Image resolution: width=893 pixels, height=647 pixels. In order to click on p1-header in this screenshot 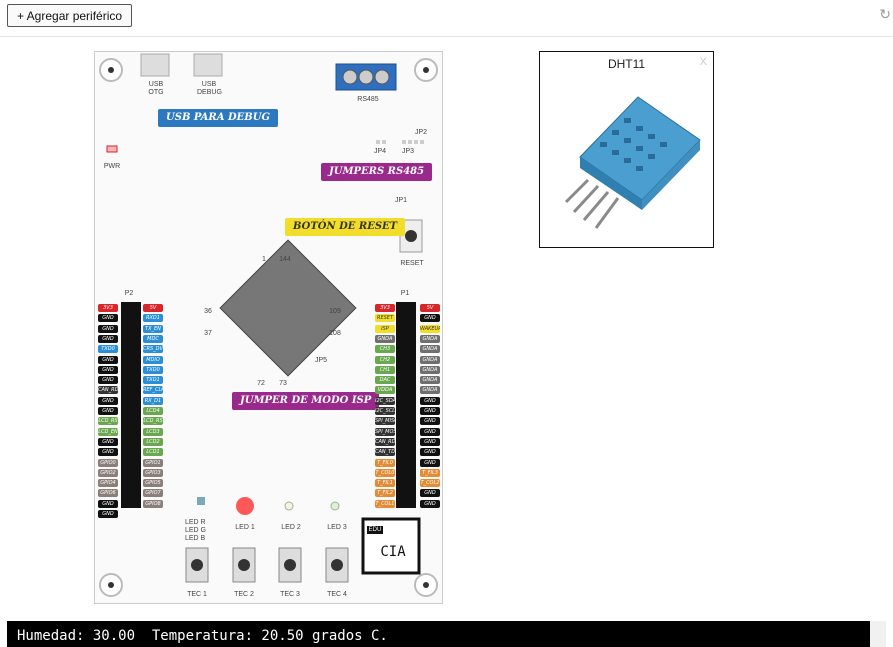, I will do `click(406, 405)`.